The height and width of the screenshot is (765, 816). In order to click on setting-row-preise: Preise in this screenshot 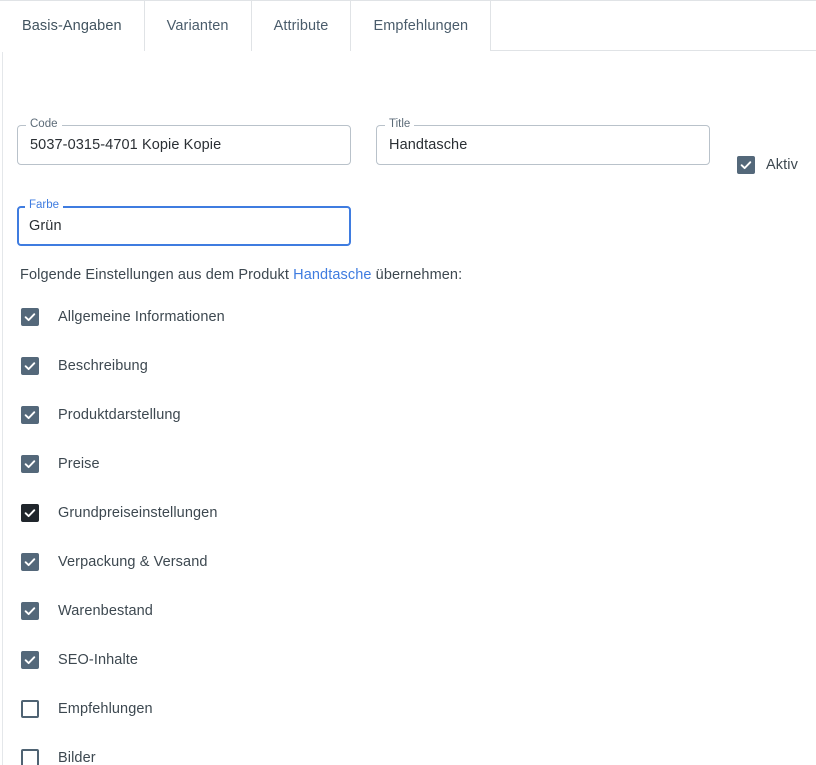, I will do `click(281, 464)`.